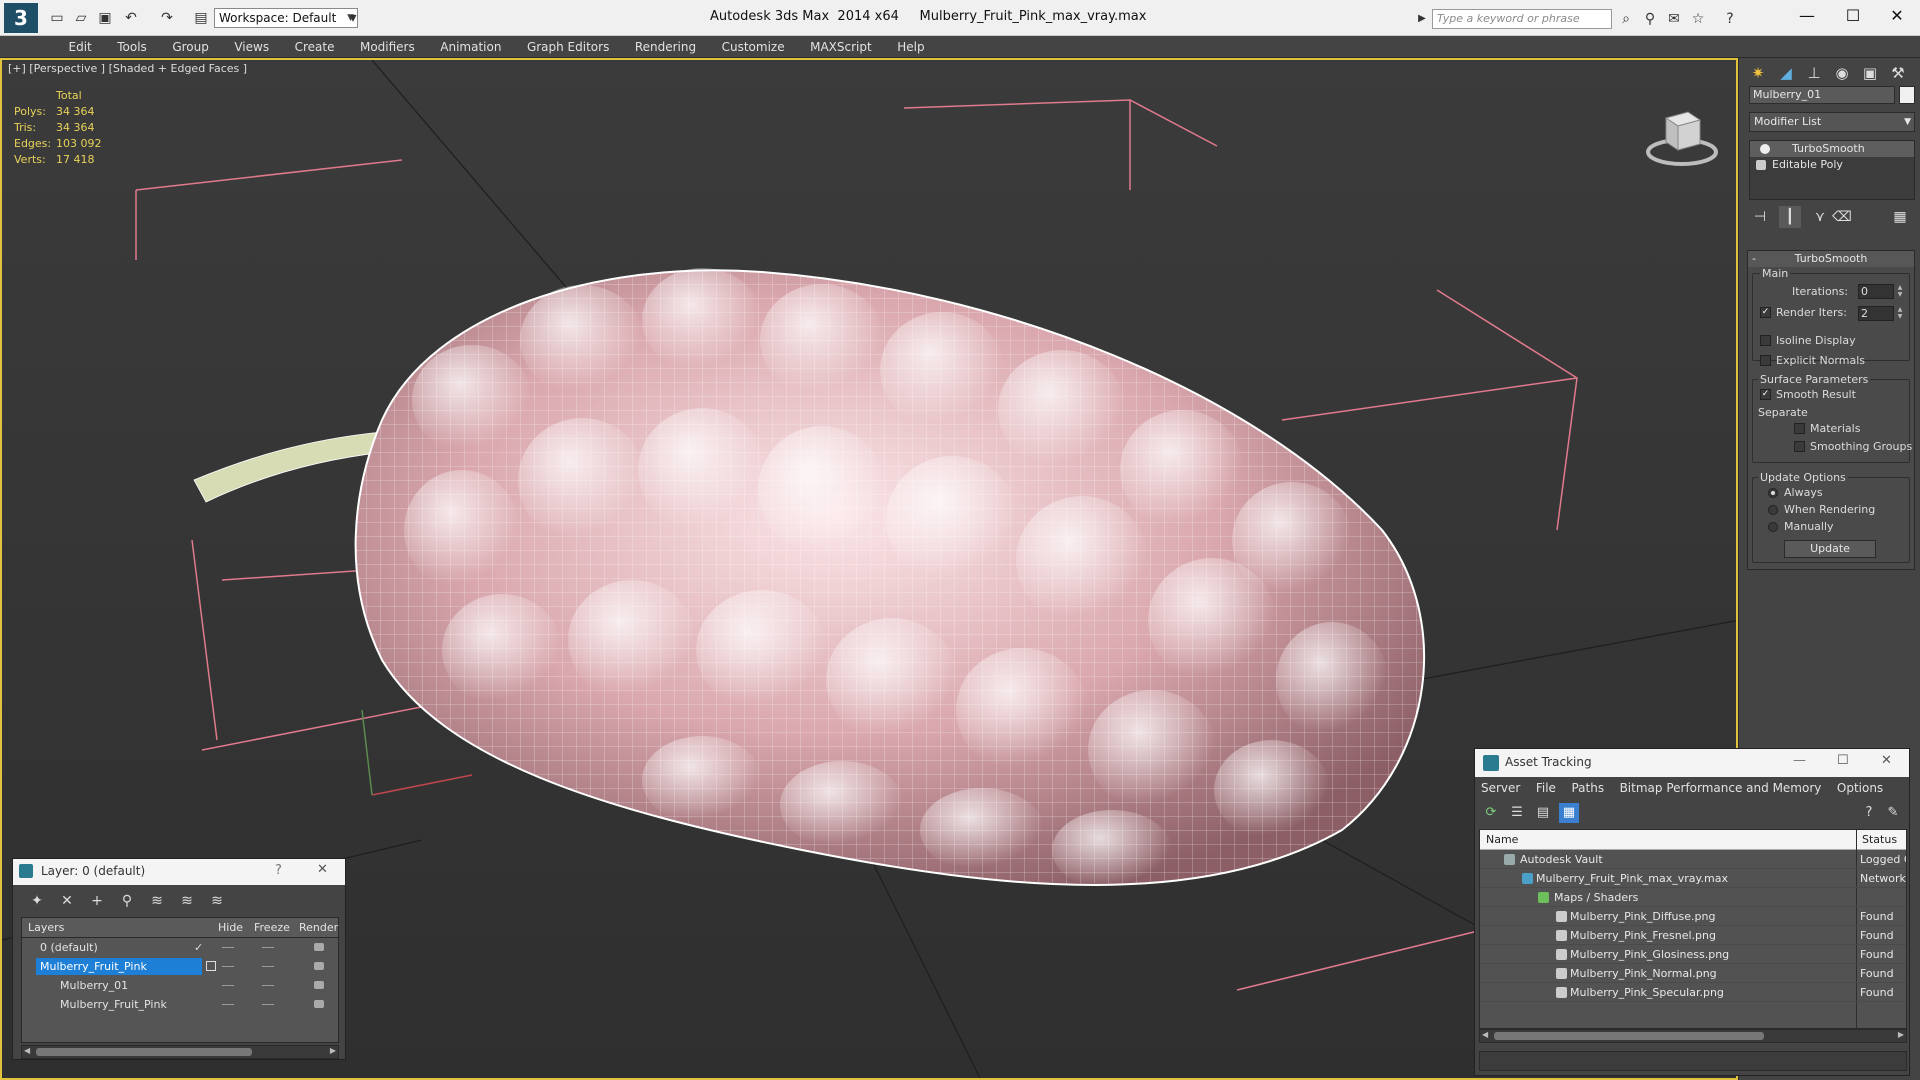  What do you see at coordinates (272, 928) in the screenshot?
I see `col-freeze: Freeze` at bounding box center [272, 928].